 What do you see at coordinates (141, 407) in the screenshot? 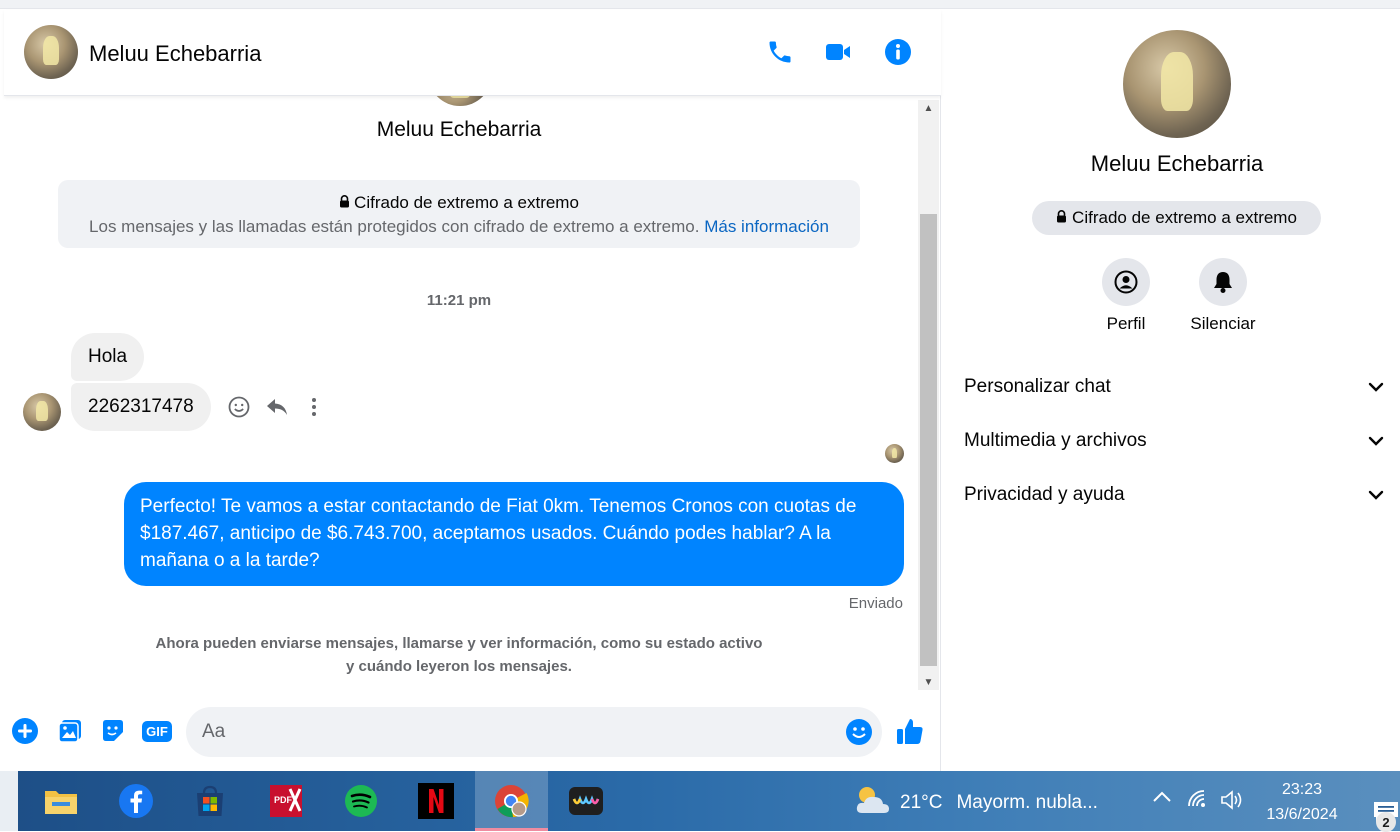
I see `incoming-message: 2262317478` at bounding box center [141, 407].